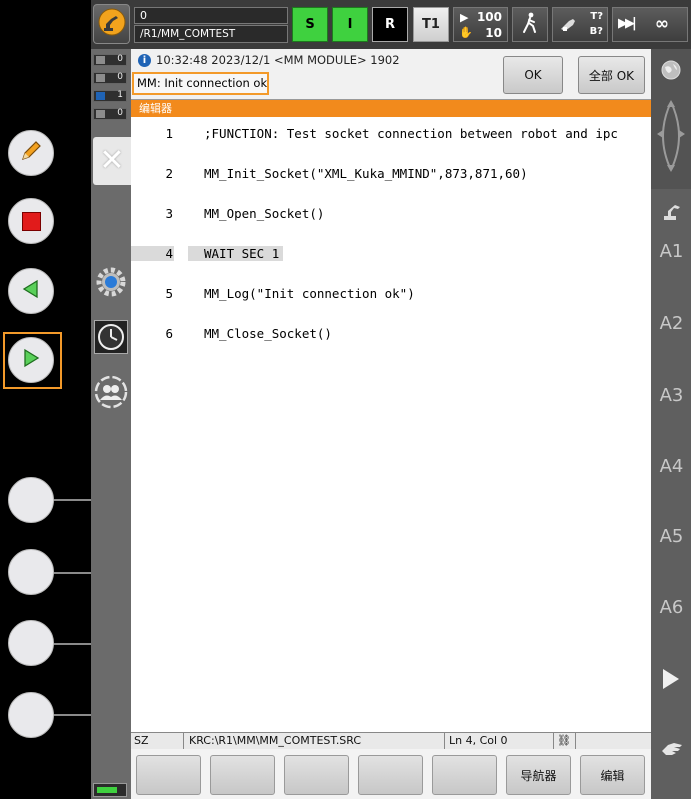 The image size is (691, 799). I want to click on kuka-main-menu-button, so click(111, 24).